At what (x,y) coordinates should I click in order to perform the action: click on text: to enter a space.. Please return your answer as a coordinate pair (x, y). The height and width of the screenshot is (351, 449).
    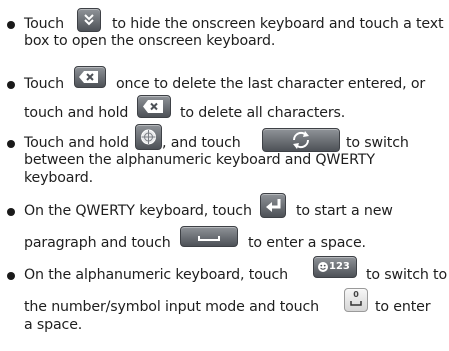
    Looking at the image, I should click on (307, 243).